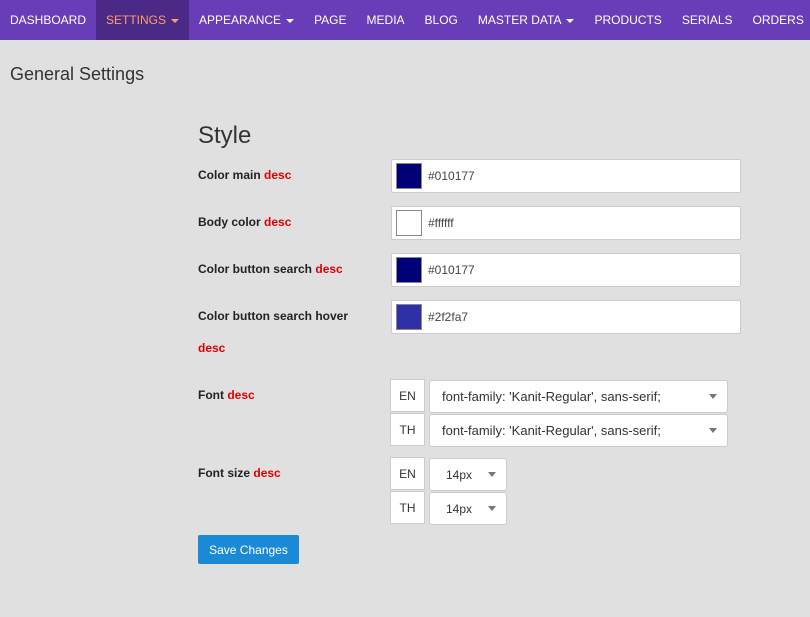  I want to click on nav-products: PRODUCTS, so click(627, 20).